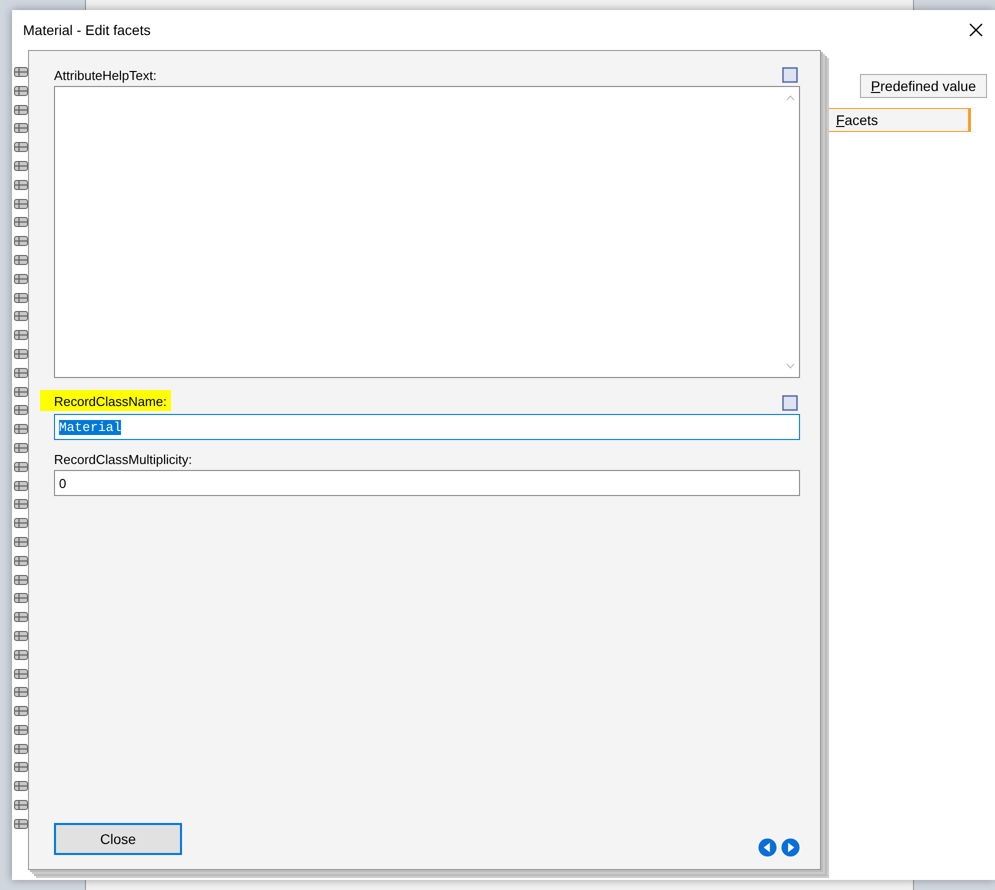  What do you see at coordinates (87, 30) in the screenshot?
I see `dialog-title: Material - Edit facets` at bounding box center [87, 30].